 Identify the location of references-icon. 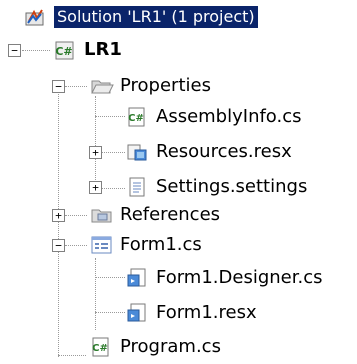
(101, 215).